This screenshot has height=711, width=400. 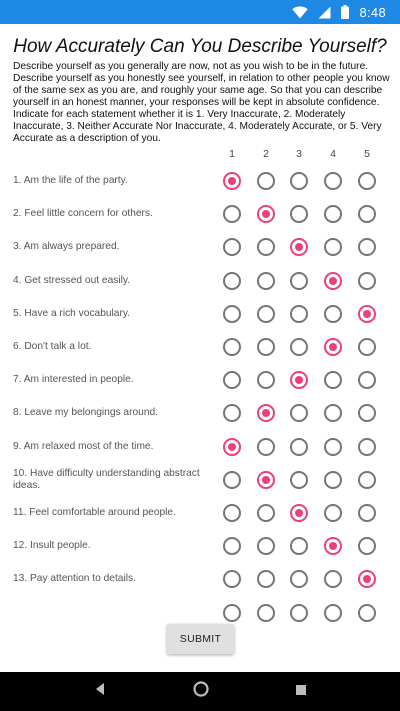 I want to click on question-label: 9. Am relaxed most of the time., so click(x=83, y=446).